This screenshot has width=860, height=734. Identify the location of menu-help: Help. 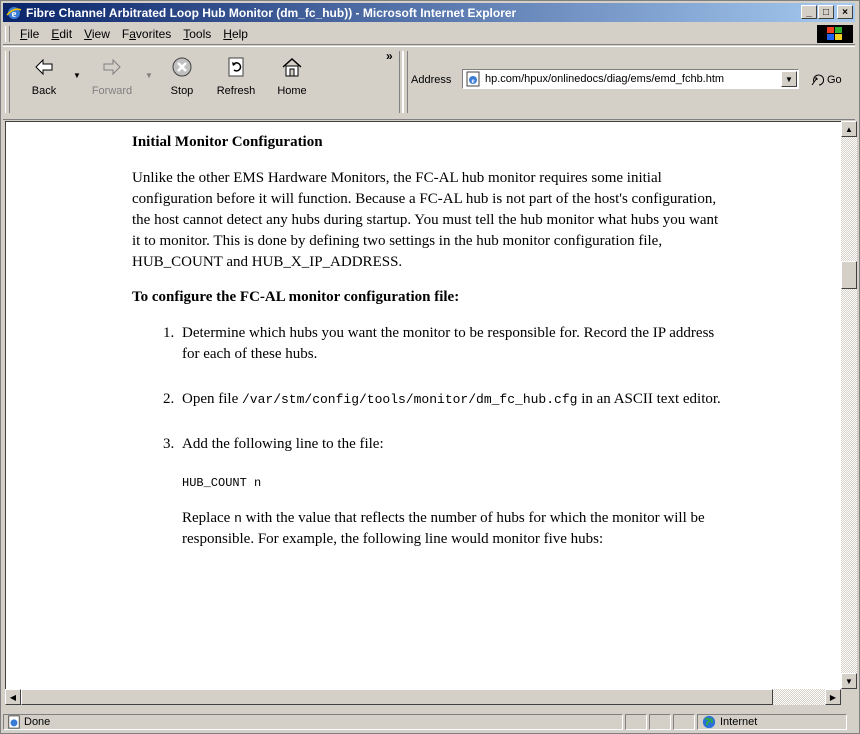
(235, 34).